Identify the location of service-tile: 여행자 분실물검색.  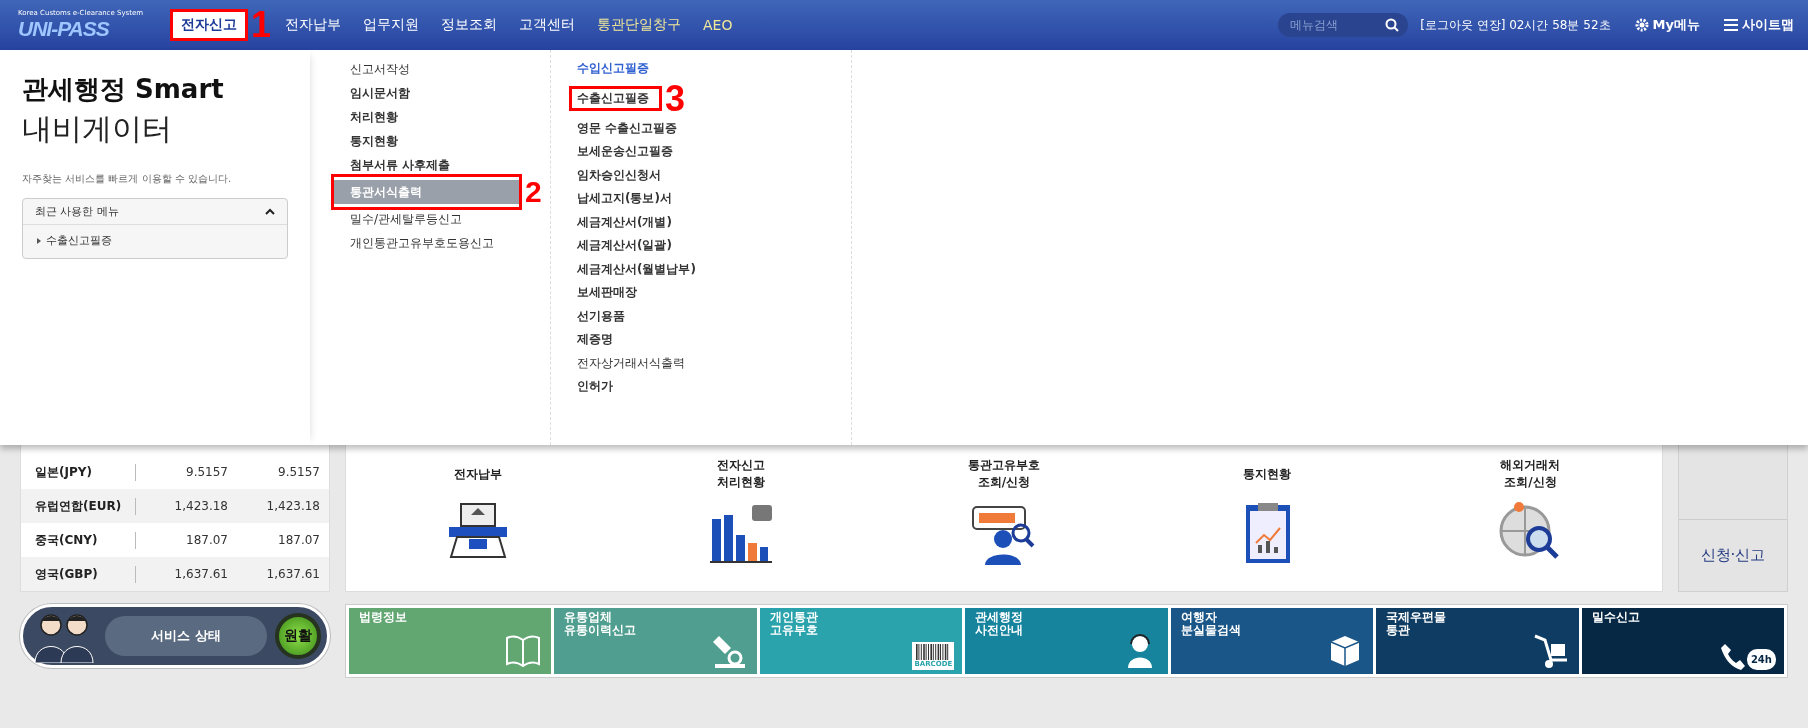
(1272, 641).